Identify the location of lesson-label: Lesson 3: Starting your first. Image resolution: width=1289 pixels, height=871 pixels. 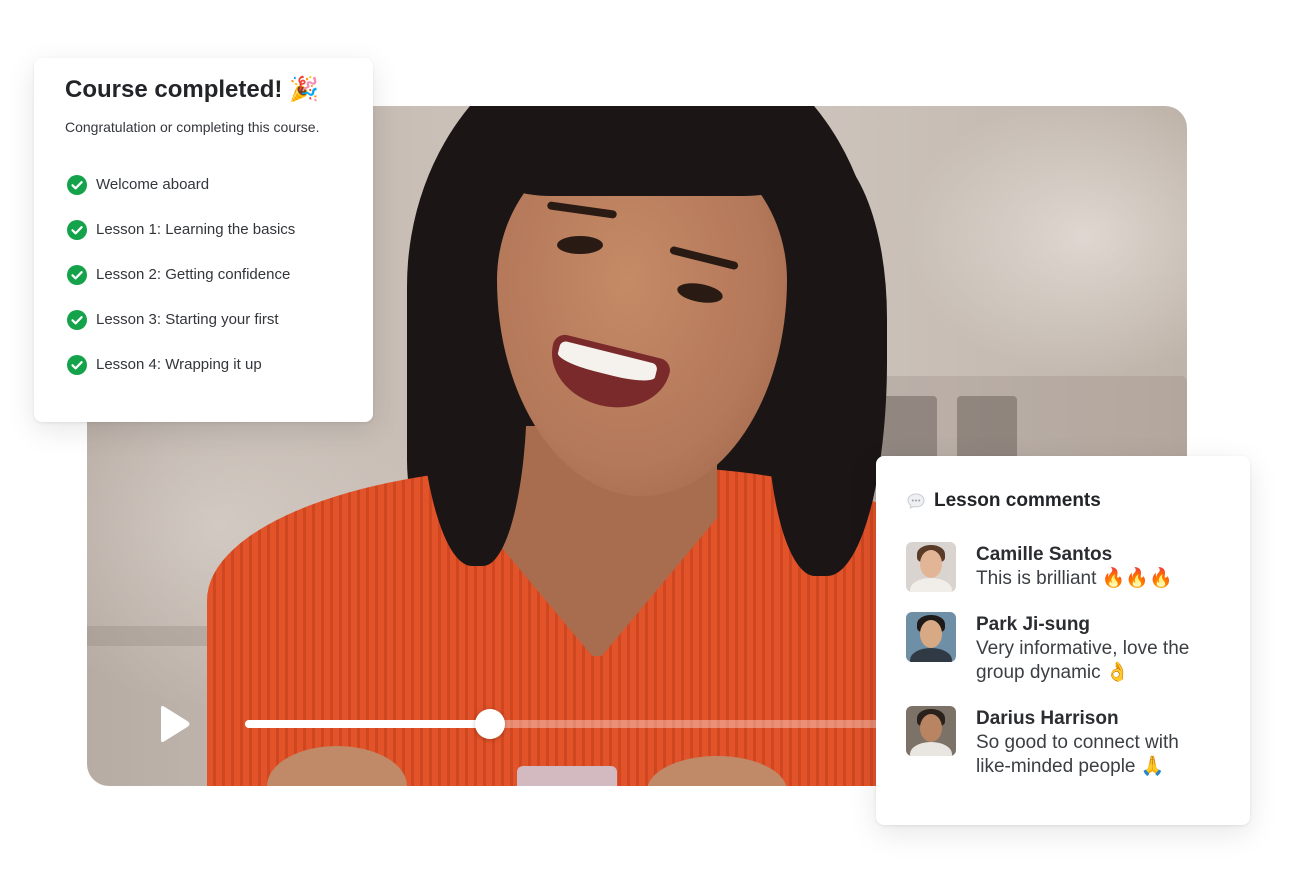
(187, 319).